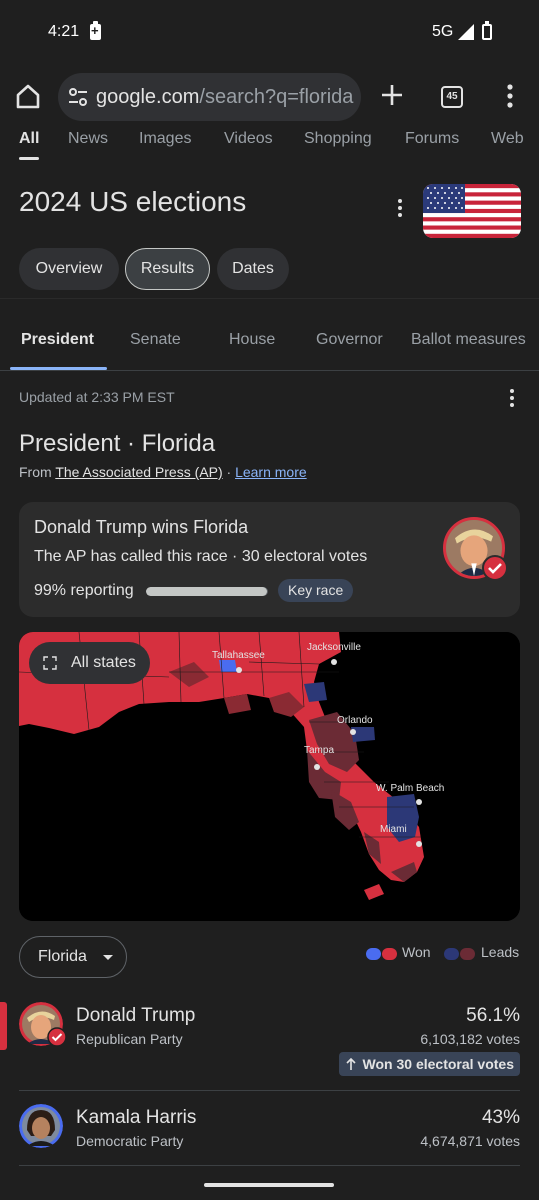 This screenshot has width=539, height=1200. I want to click on search-tab-shopping: Shopping, so click(338, 139).